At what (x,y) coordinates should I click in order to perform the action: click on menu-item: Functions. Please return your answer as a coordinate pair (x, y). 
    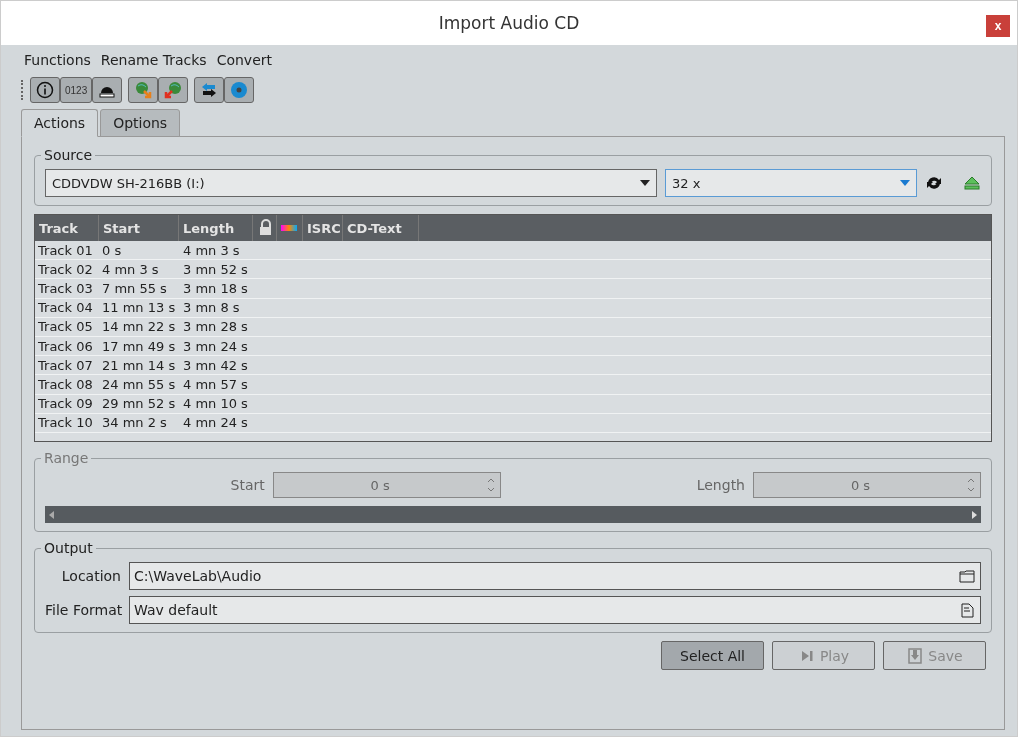
    Looking at the image, I should click on (57, 60).